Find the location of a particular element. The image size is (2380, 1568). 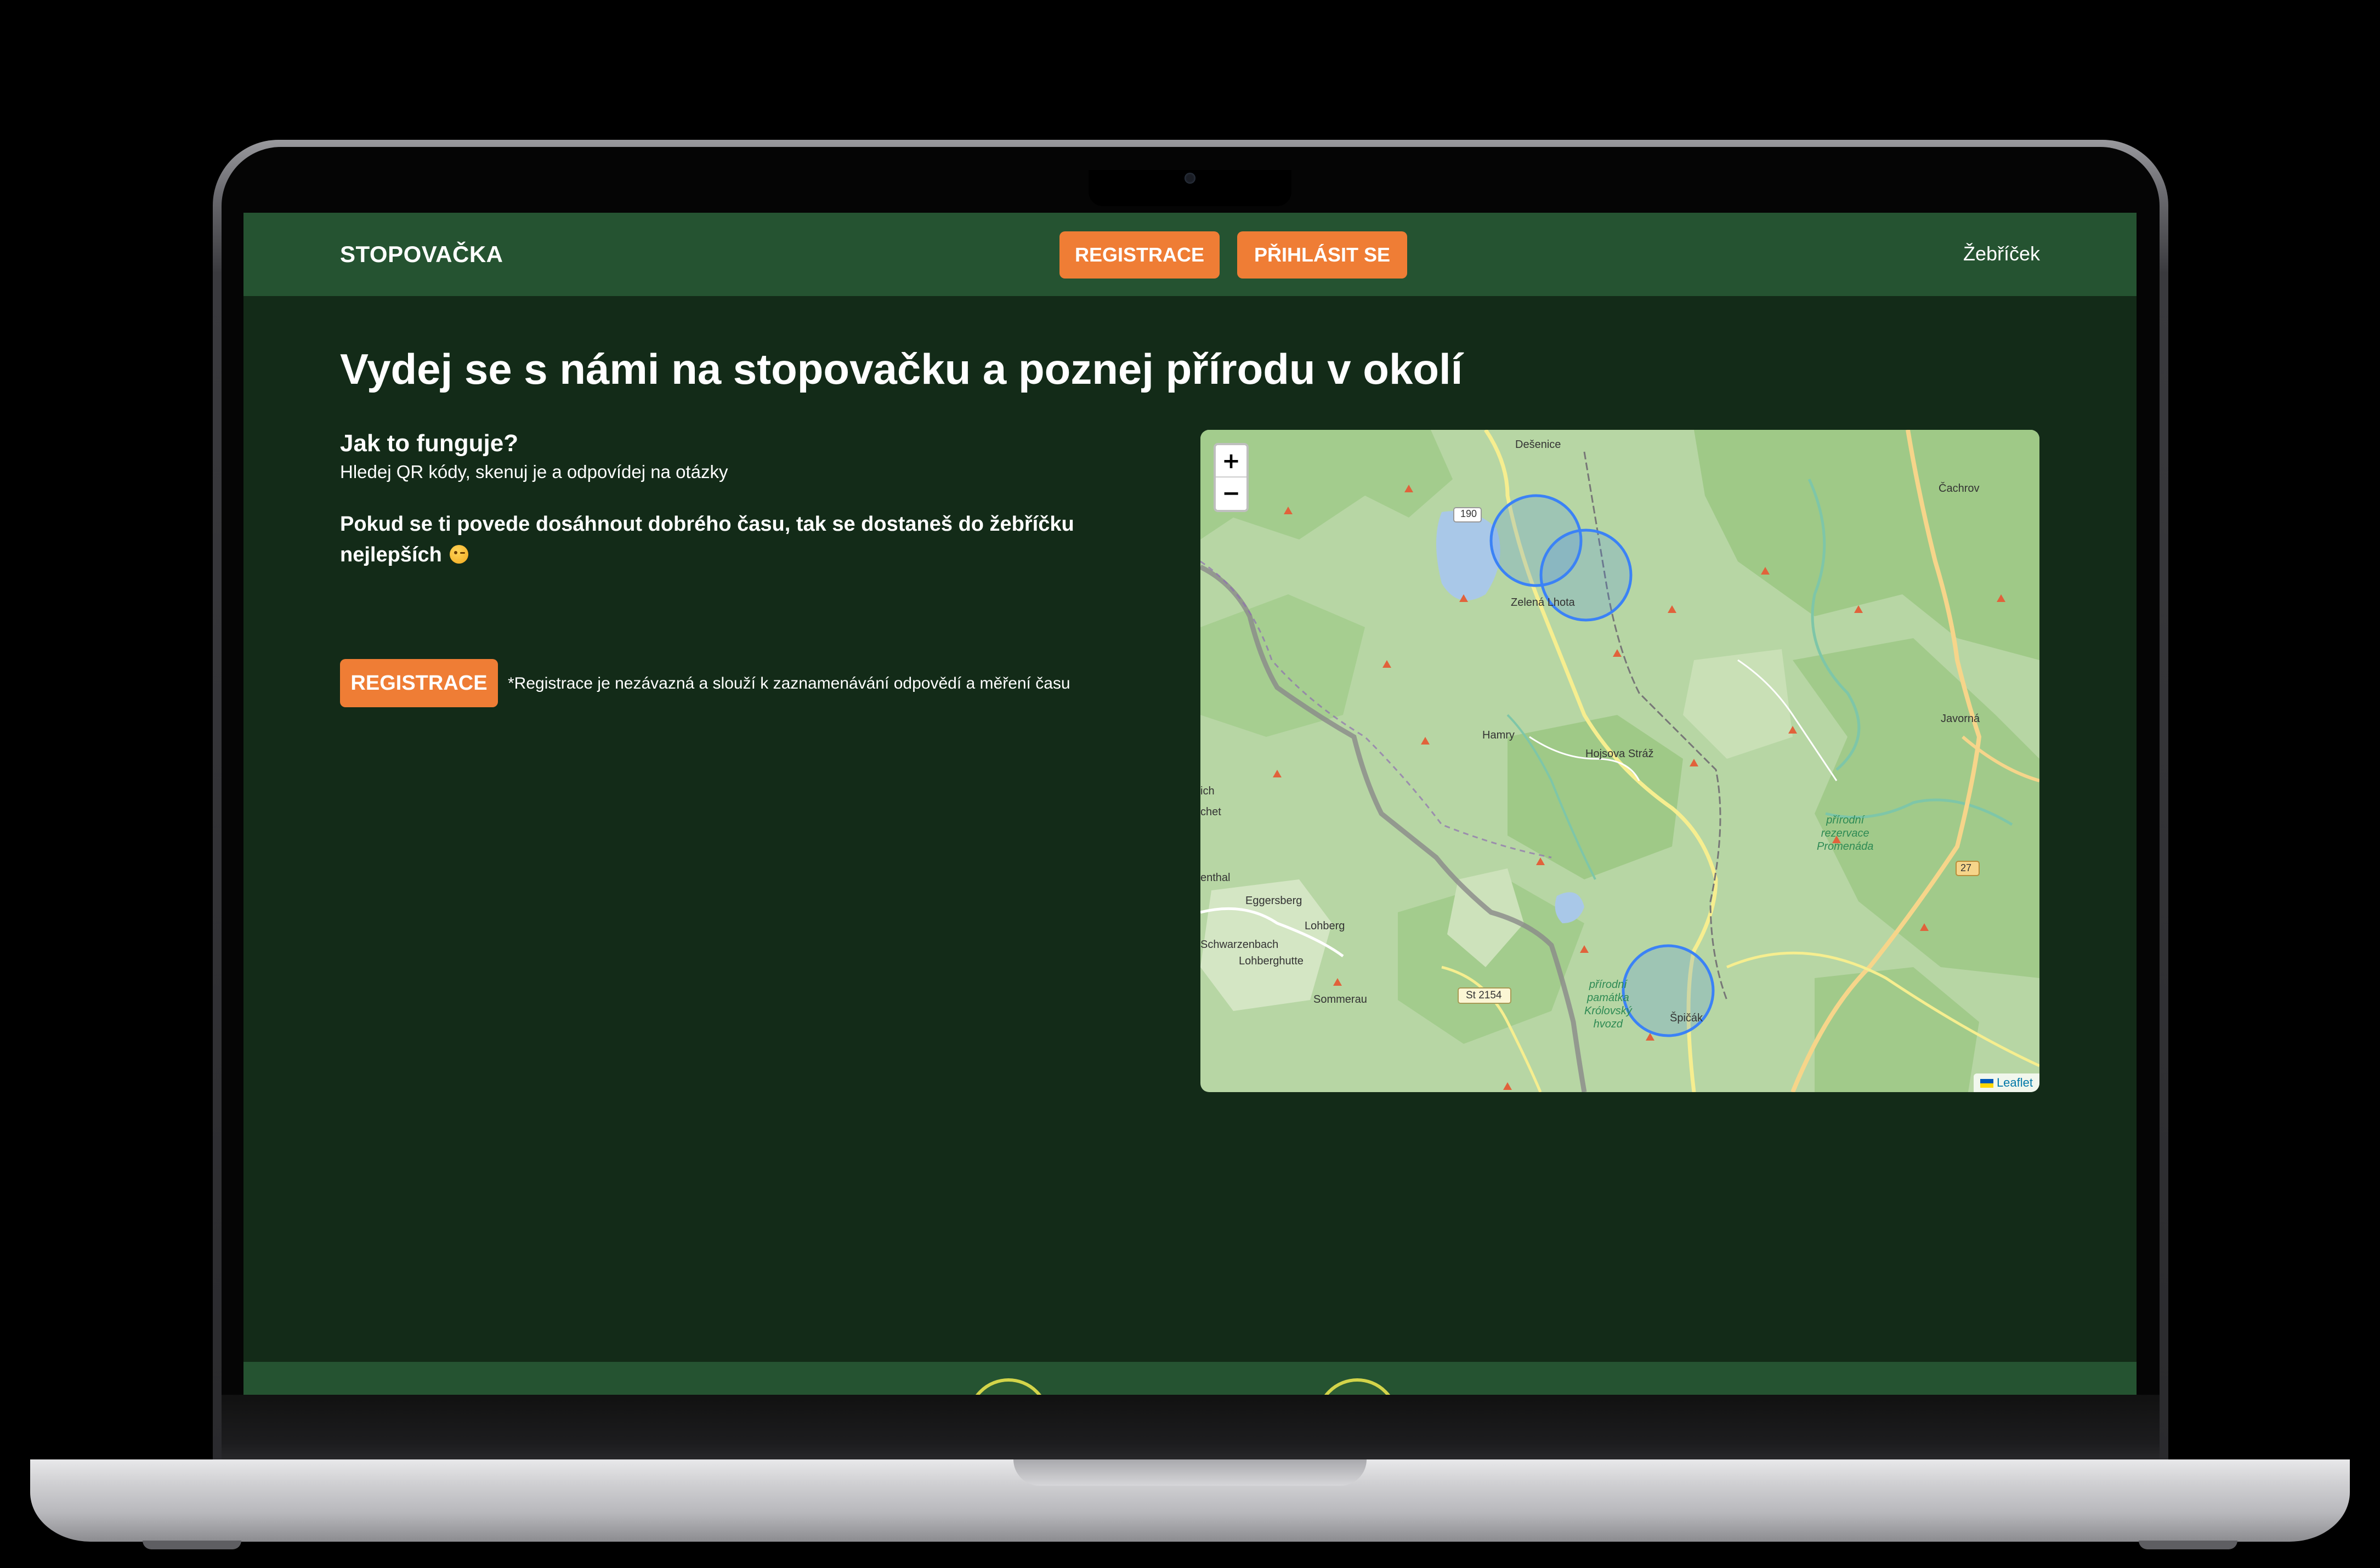

laptop-foot-left is located at coordinates (192, 1545).